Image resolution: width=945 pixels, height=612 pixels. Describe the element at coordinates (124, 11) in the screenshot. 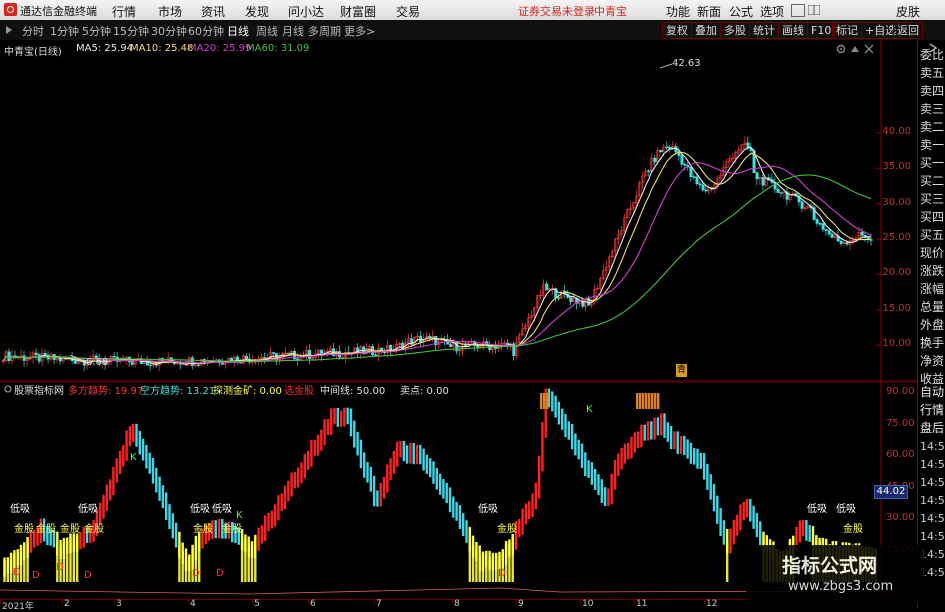

I see `menu-hangqing: 行情` at that location.